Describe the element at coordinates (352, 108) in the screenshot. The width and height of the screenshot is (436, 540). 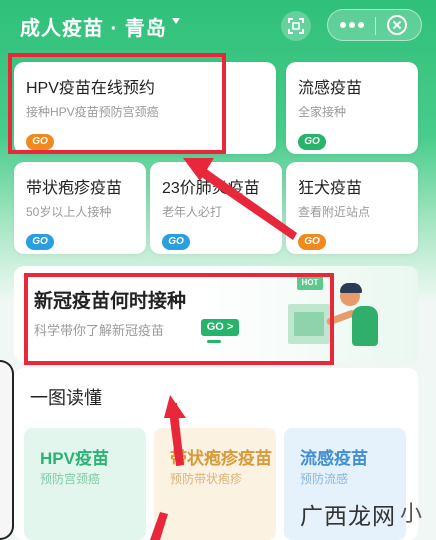
I see `card-flu-vaccine: 流感疫苗 全家接种 GO` at that location.